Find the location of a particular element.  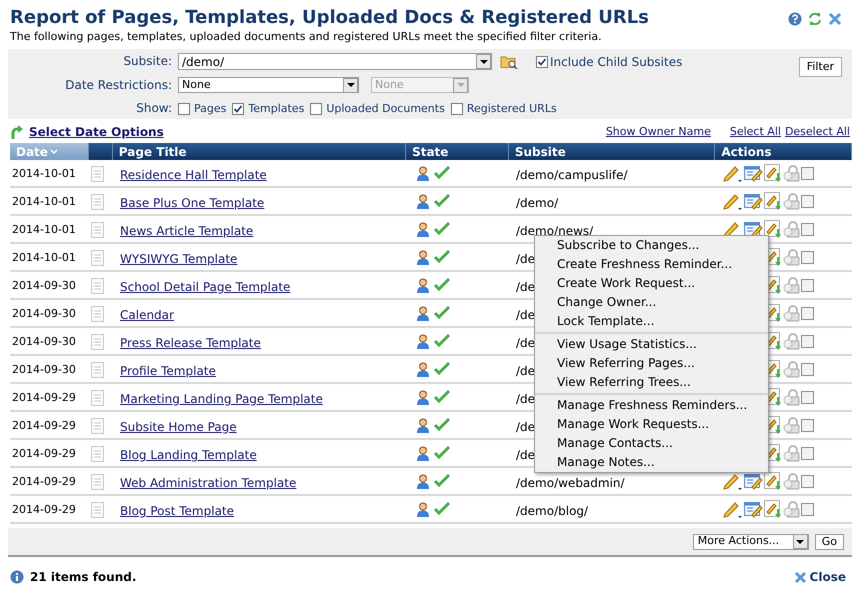

person-icon is located at coordinates (423, 229).